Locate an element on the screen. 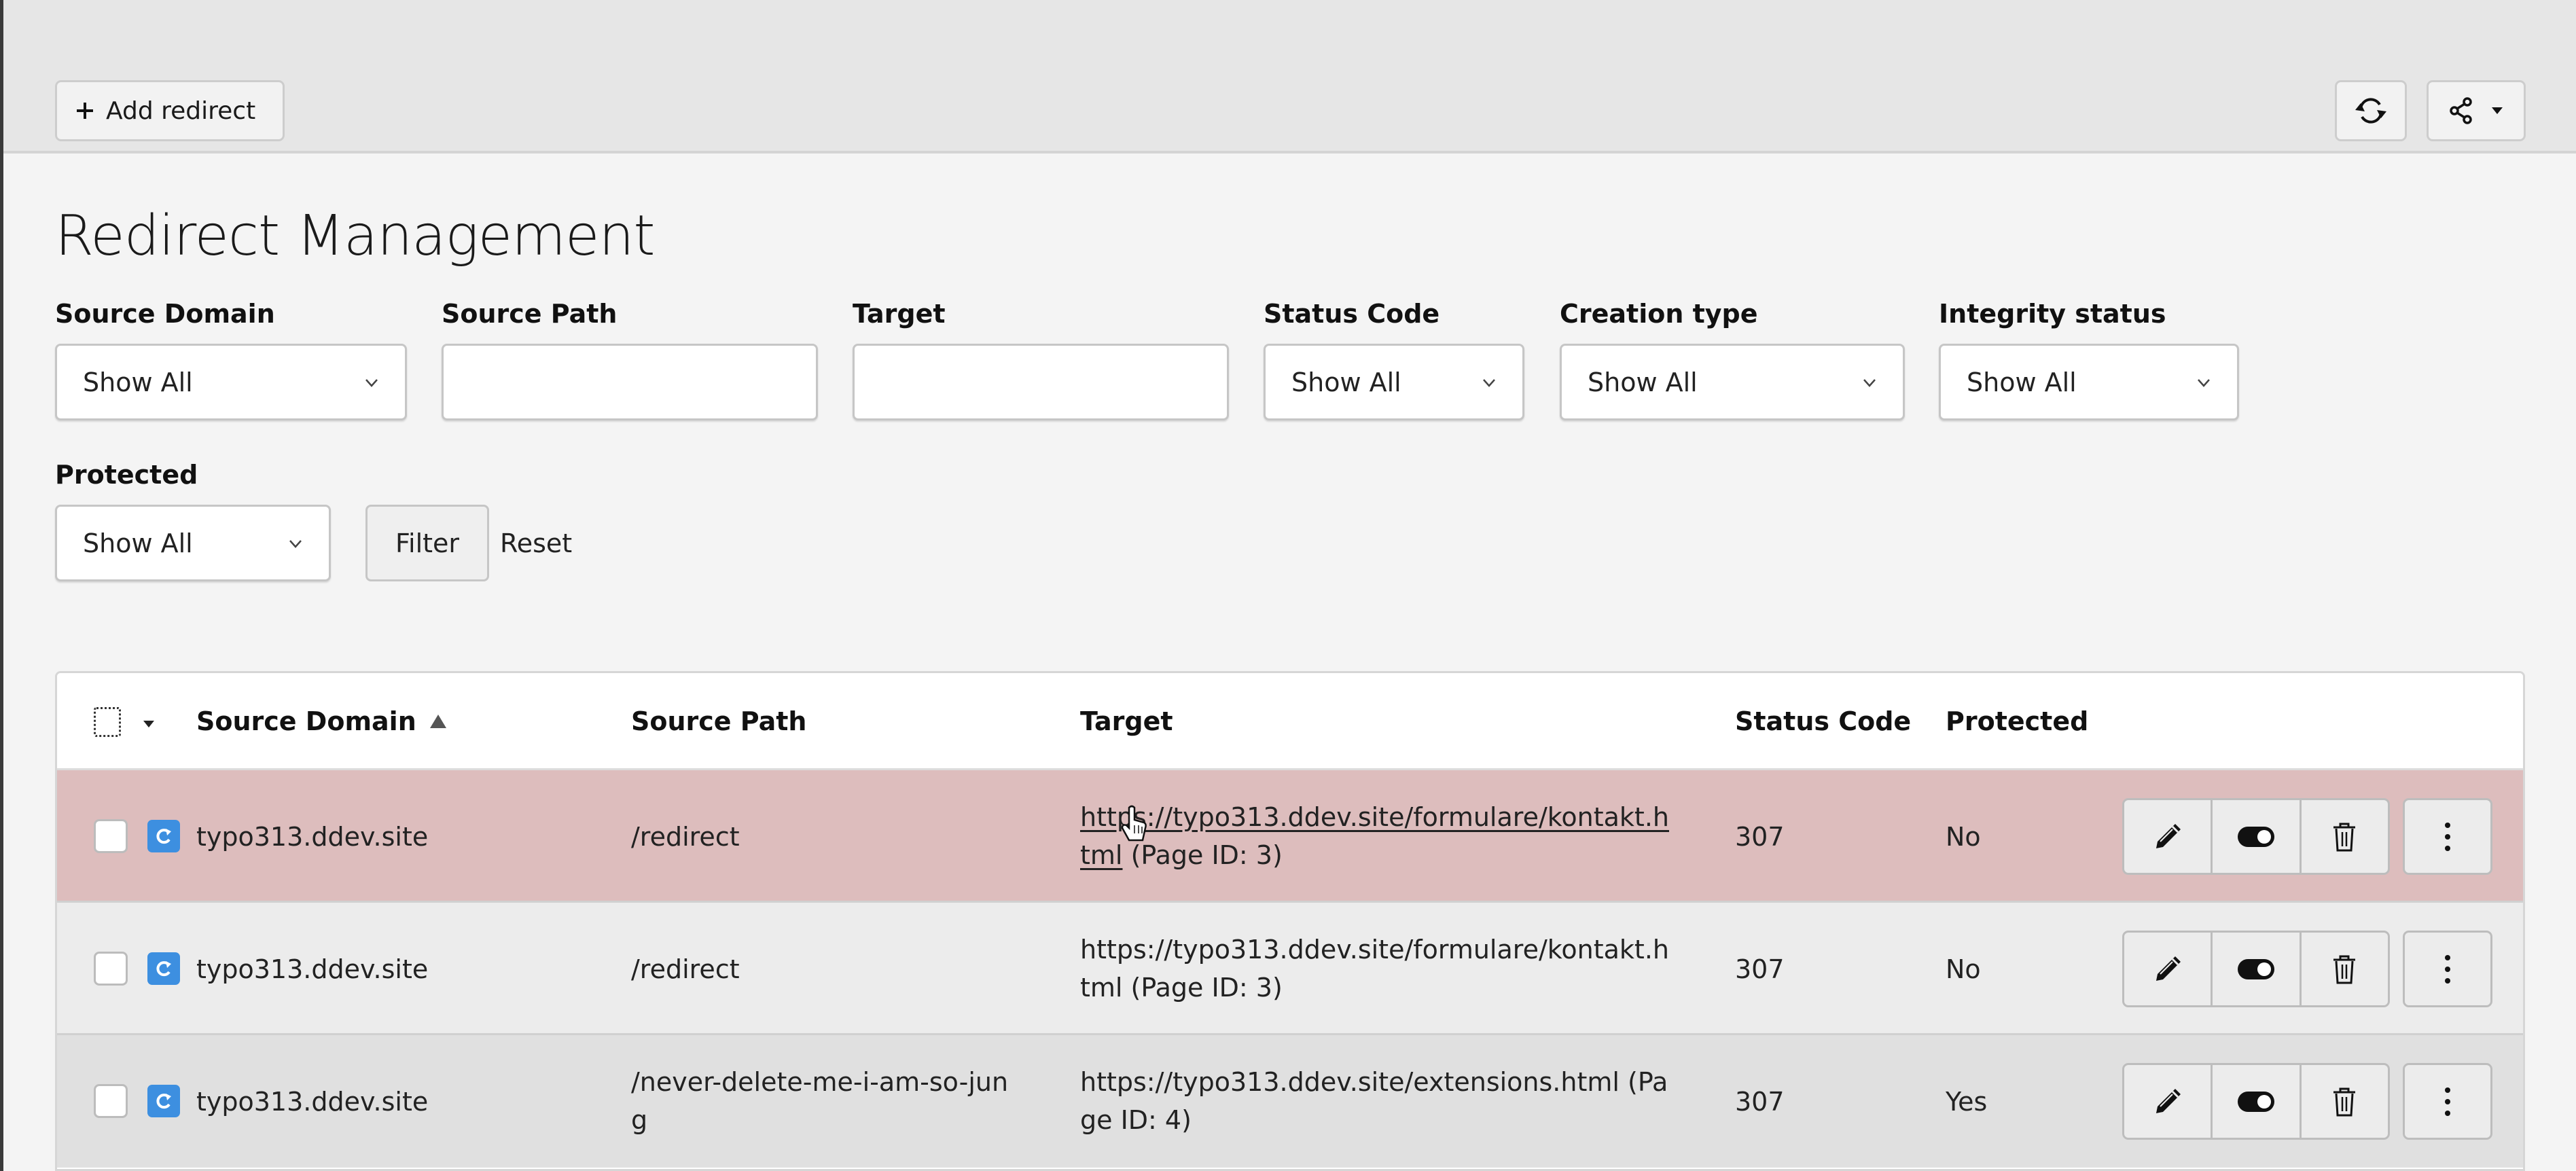 The image size is (2576, 1171). creation-type-select: Show All is located at coordinates (1732, 382).